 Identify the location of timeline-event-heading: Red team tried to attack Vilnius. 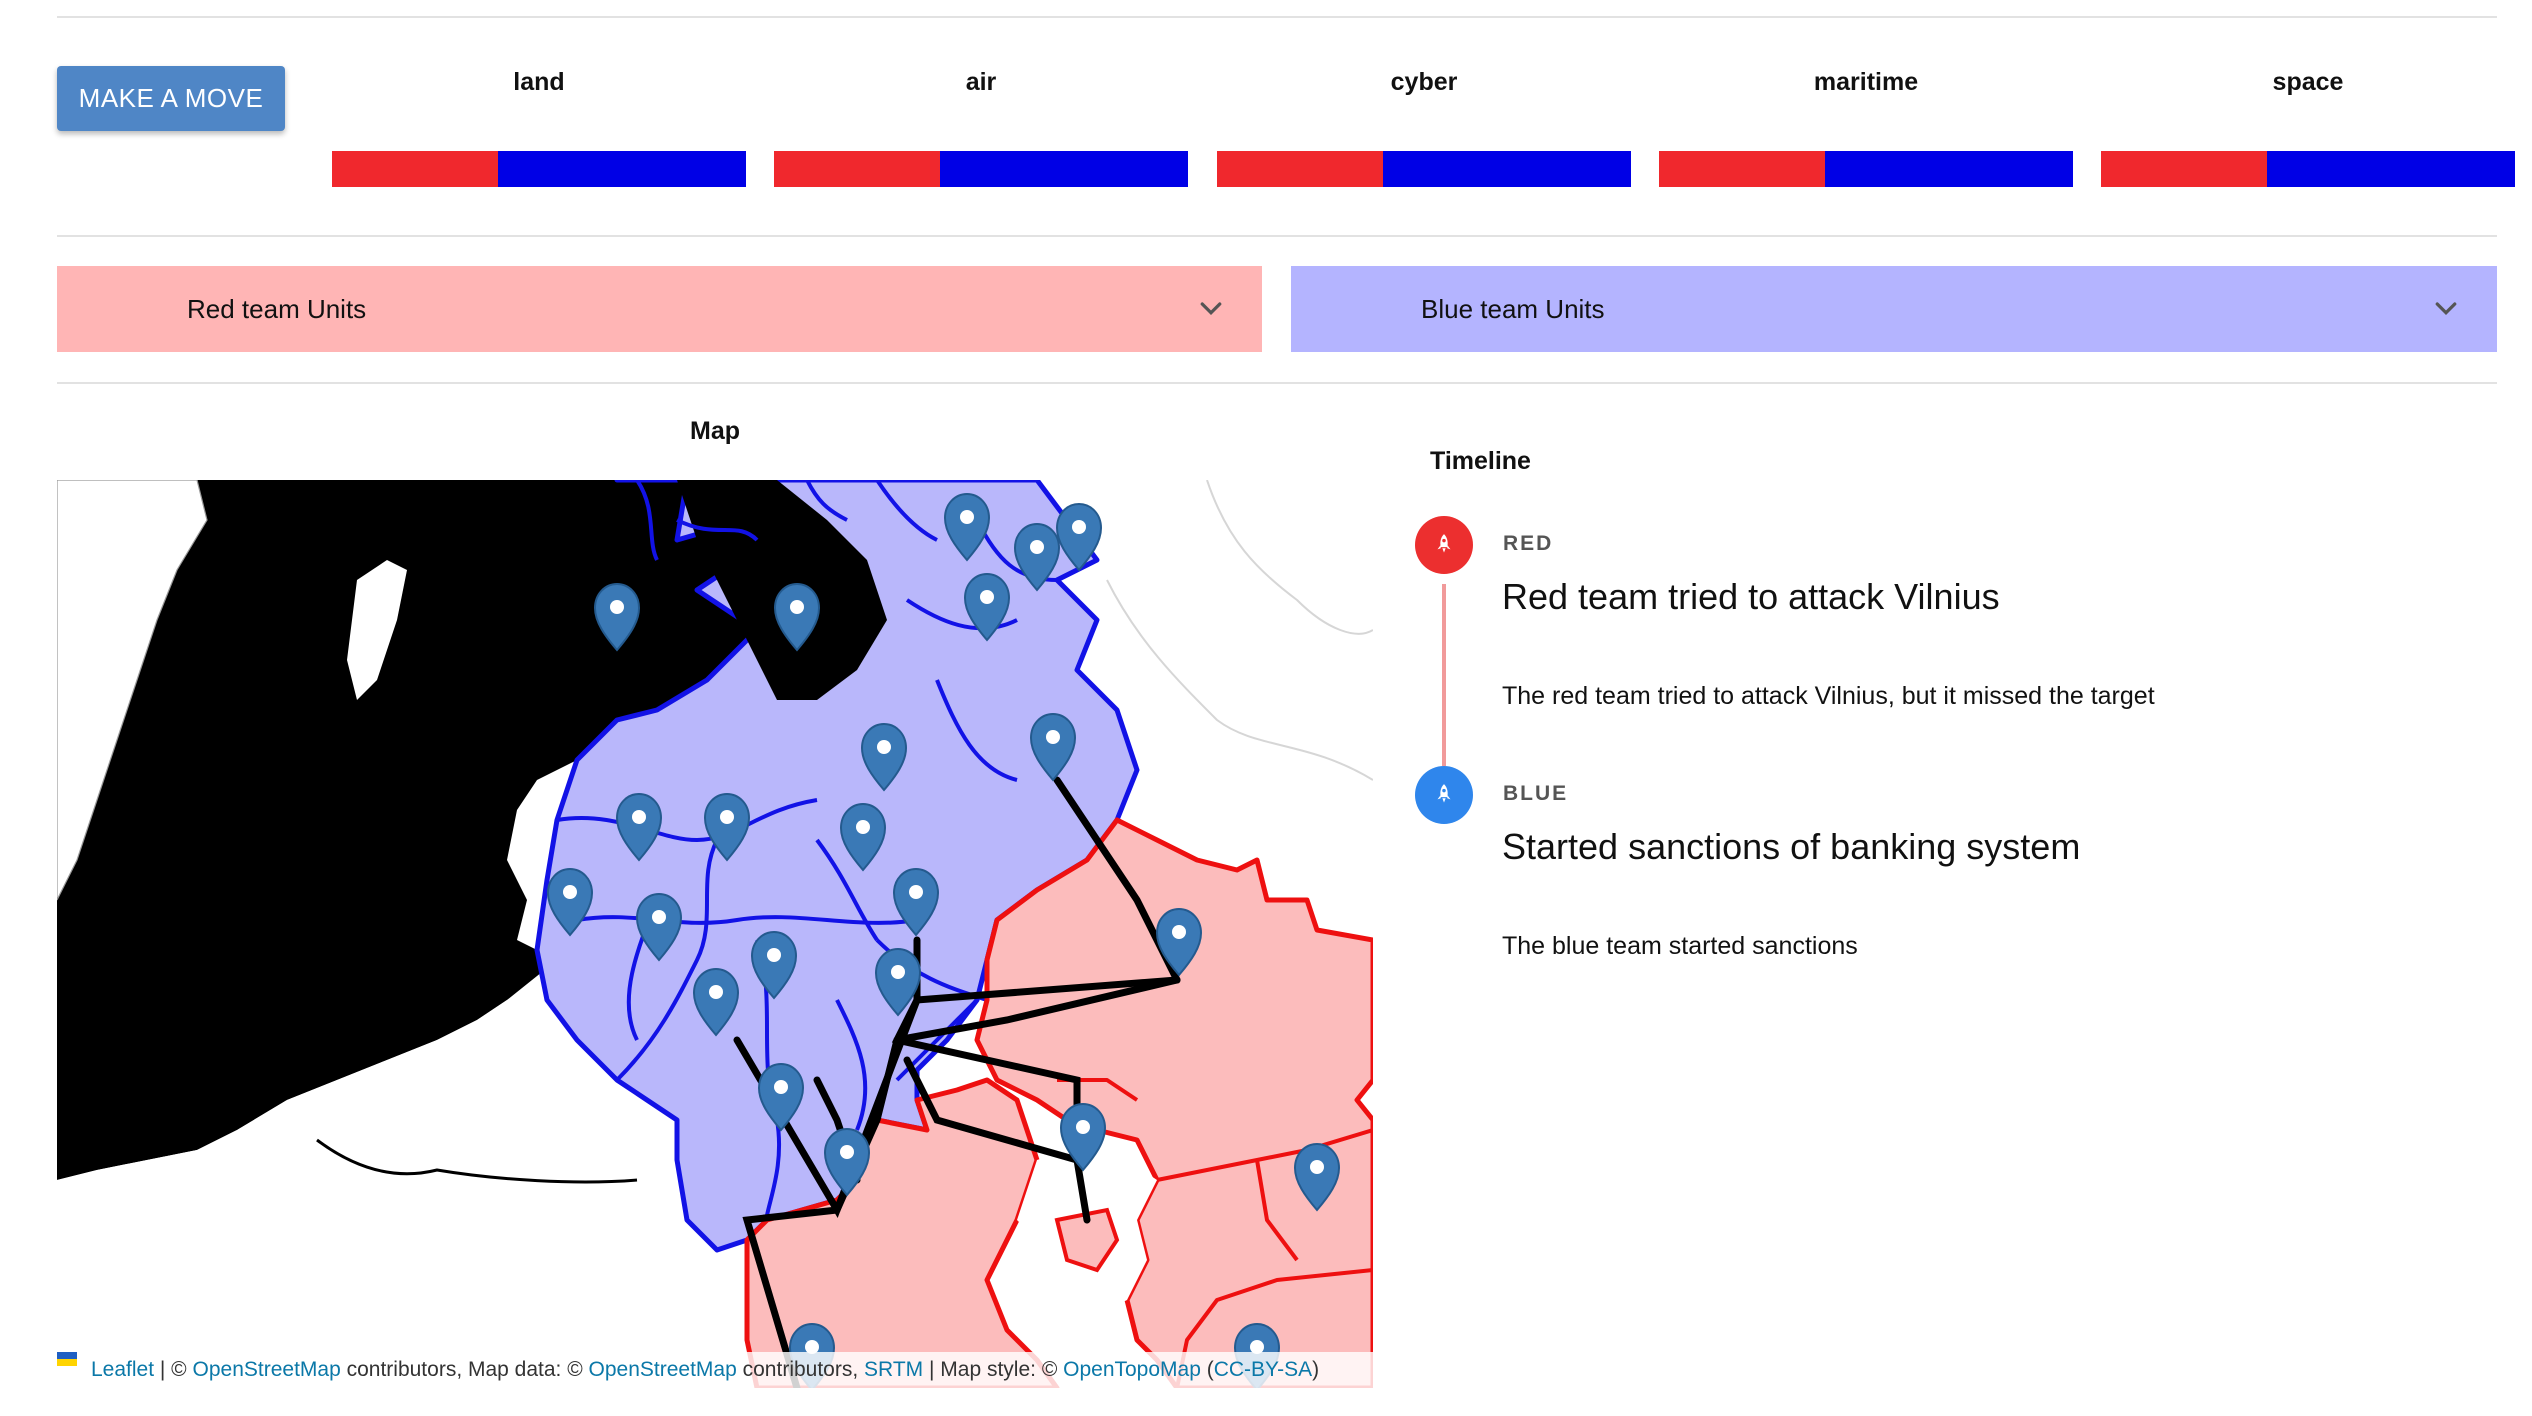
(1751, 596).